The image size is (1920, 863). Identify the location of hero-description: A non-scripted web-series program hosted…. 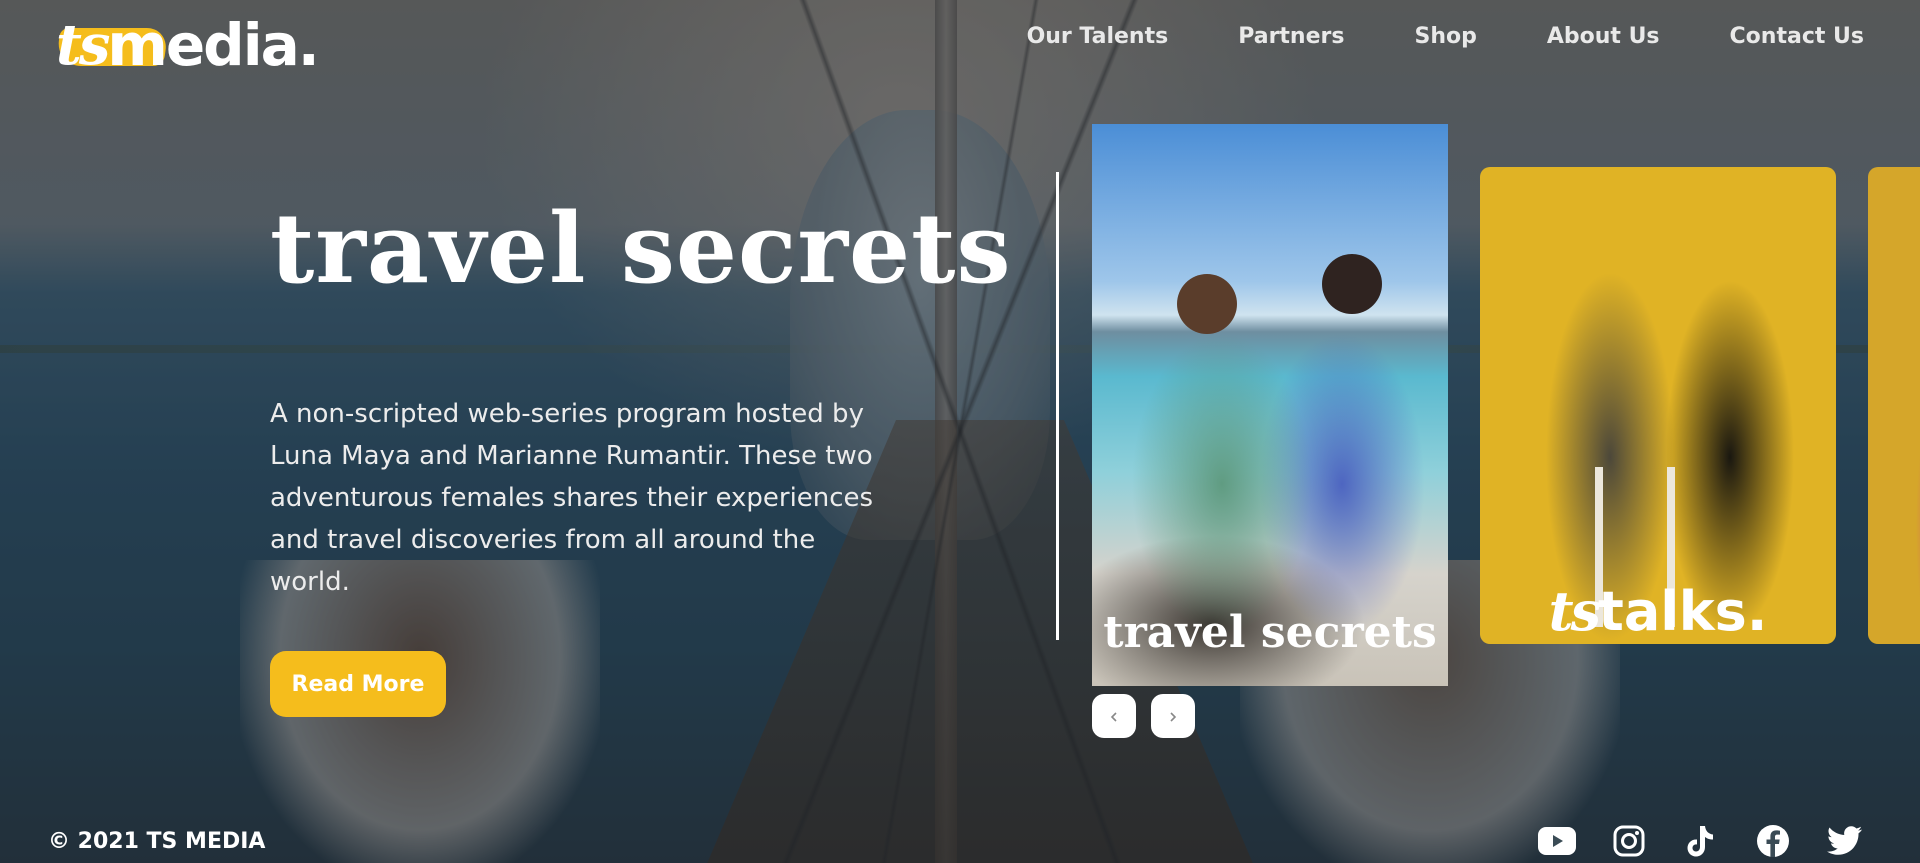
(572, 498).